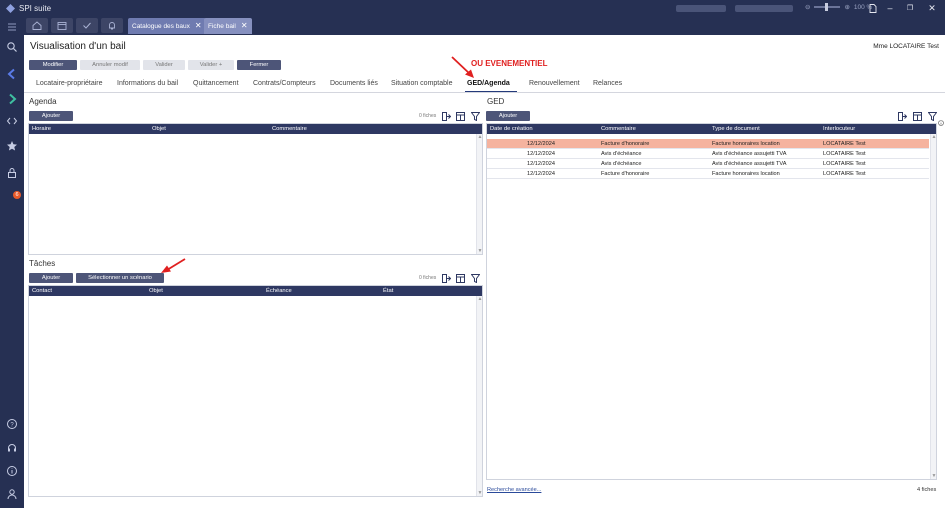  What do you see at coordinates (354, 83) in the screenshot?
I see `tab-documents-lies: Documents liés` at bounding box center [354, 83].